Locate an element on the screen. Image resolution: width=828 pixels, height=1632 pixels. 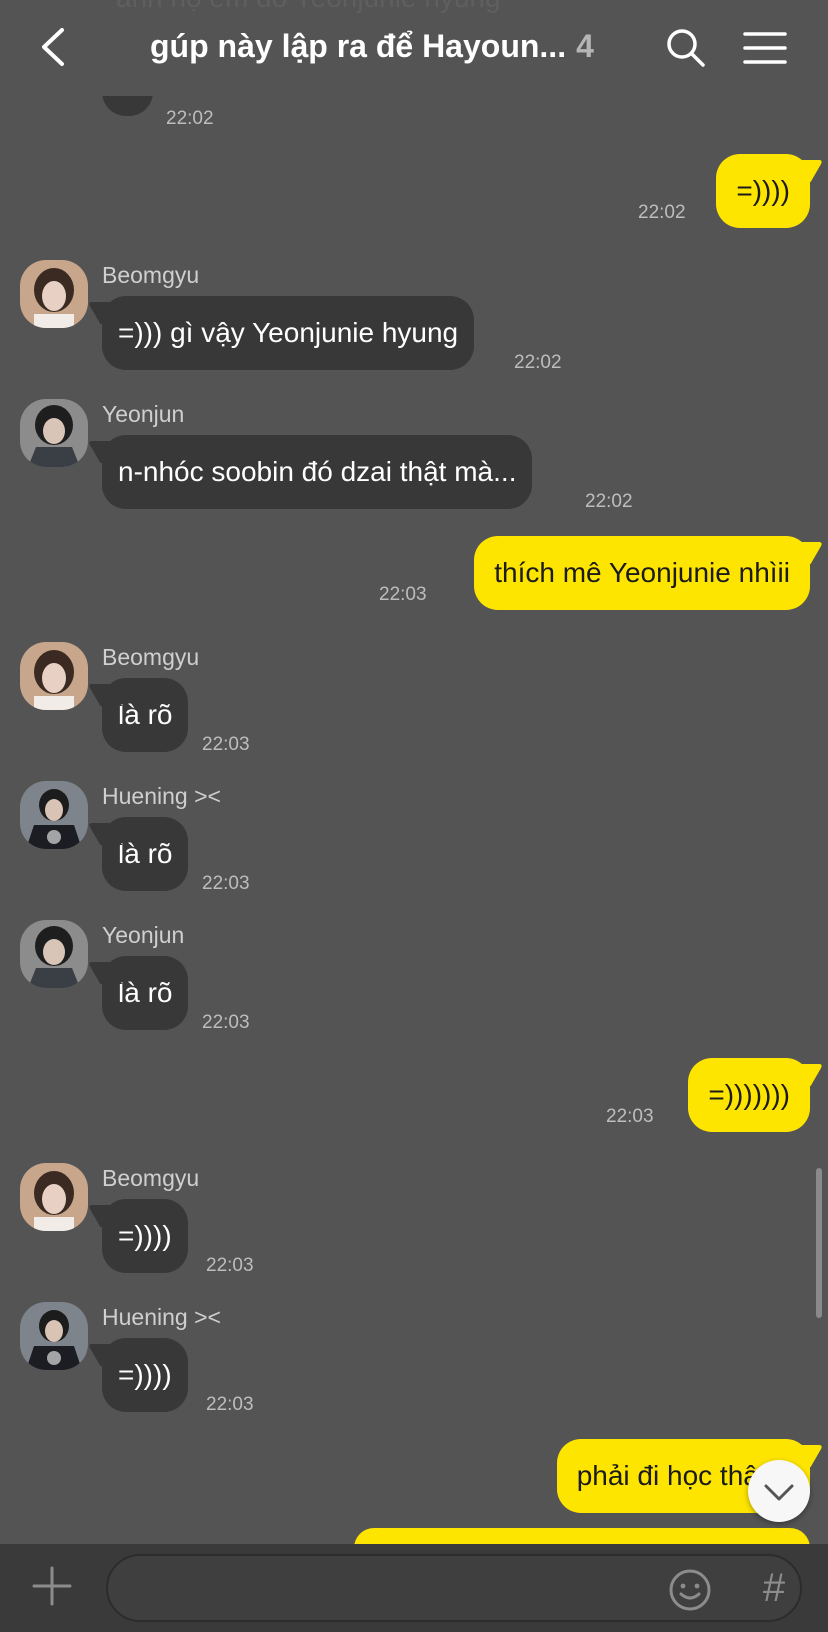
message-input is located at coordinates (394, 1589).